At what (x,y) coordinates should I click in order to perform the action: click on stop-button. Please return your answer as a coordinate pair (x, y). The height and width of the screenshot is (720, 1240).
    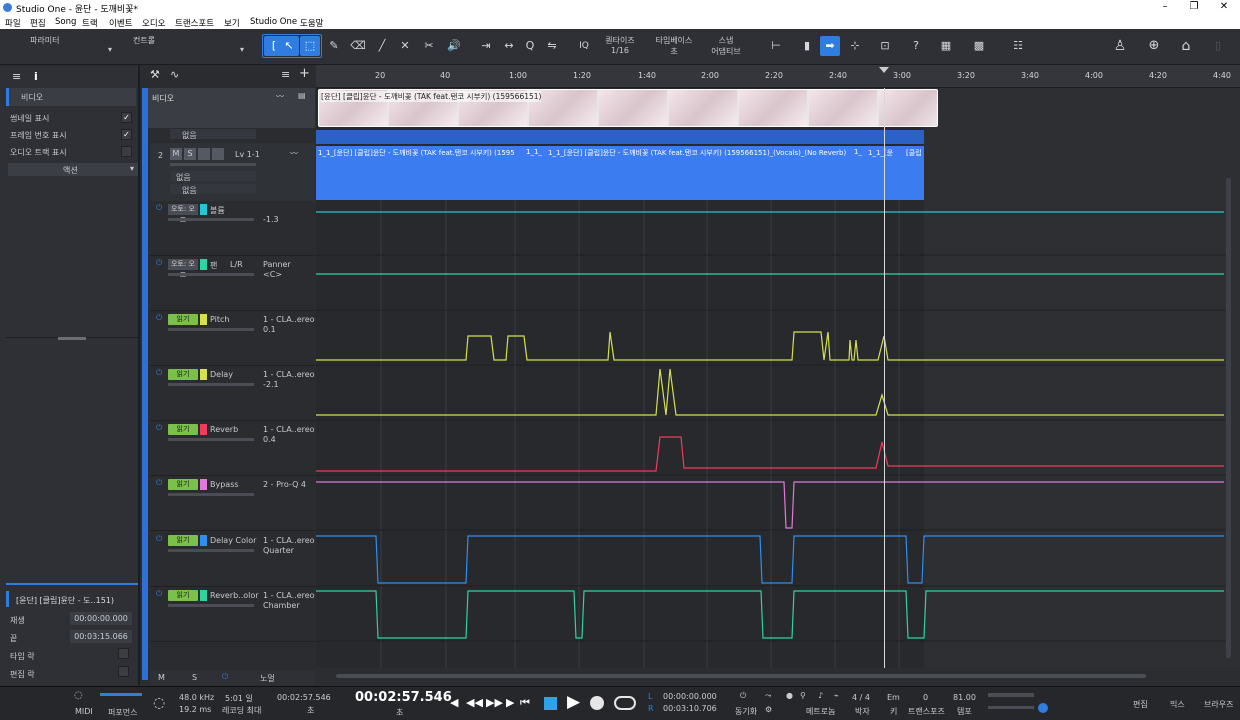
    Looking at the image, I should click on (550, 703).